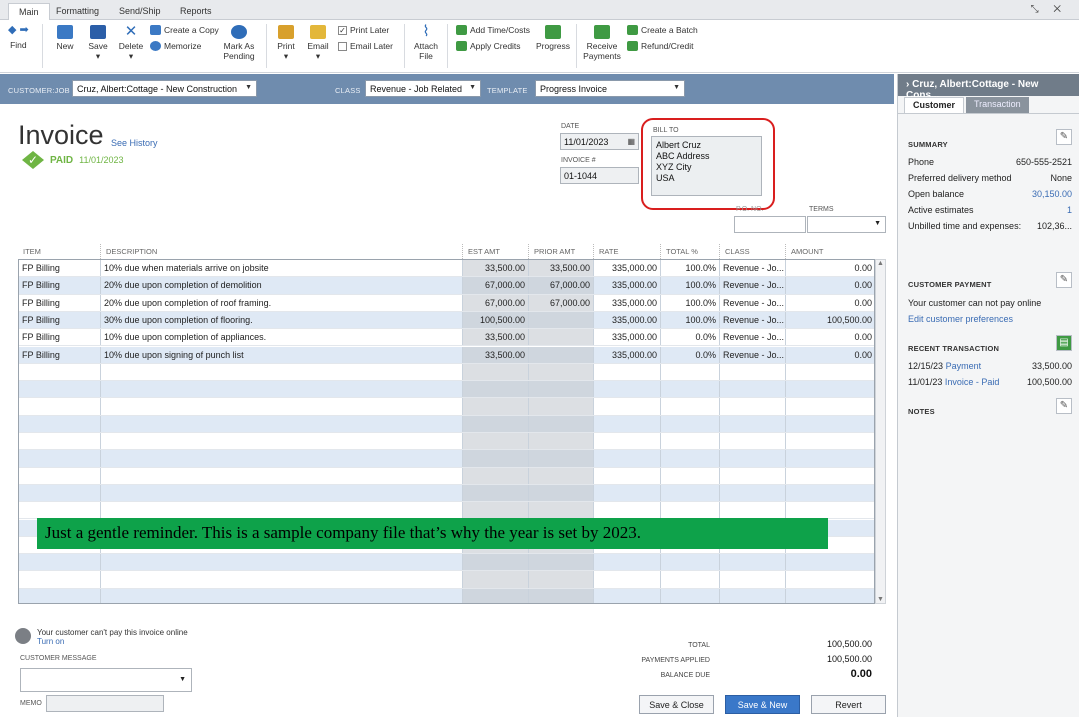  Describe the element at coordinates (553, 38) in the screenshot. I see `progress-button: Progress` at that location.